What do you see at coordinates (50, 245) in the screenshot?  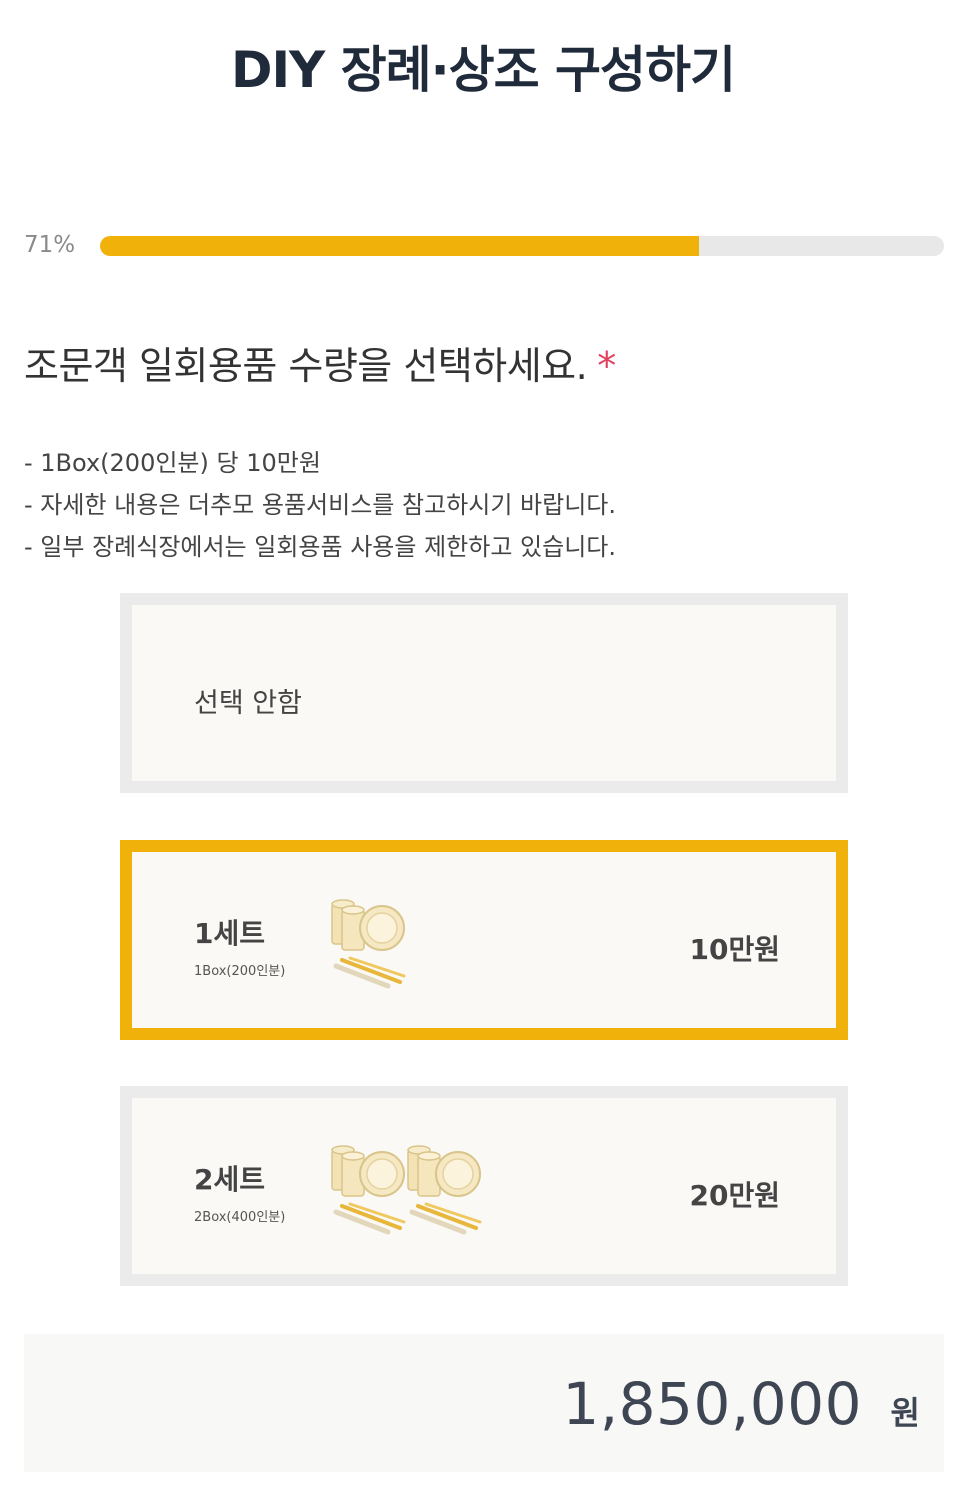 I see `progress-percent: 71%` at bounding box center [50, 245].